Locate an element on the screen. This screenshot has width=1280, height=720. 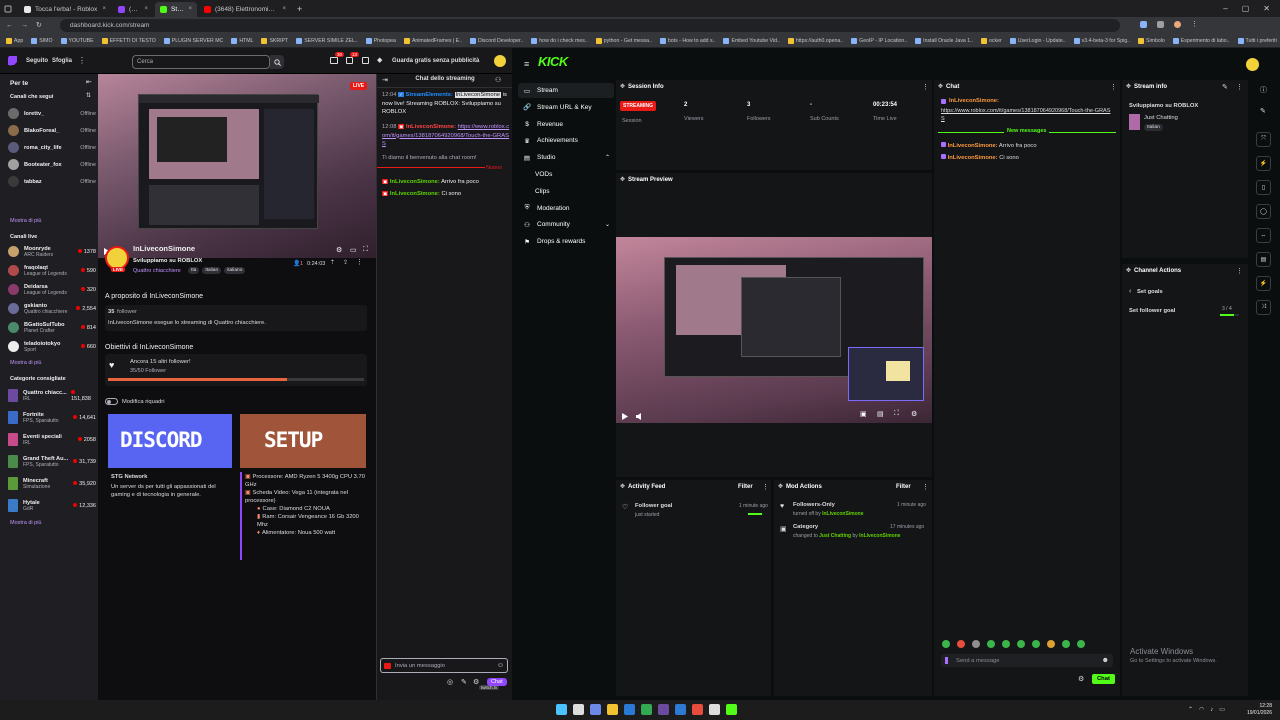
browser-tab: (3648) Elettronomia & 3D - Fra× is located at coordinates (245, 9).